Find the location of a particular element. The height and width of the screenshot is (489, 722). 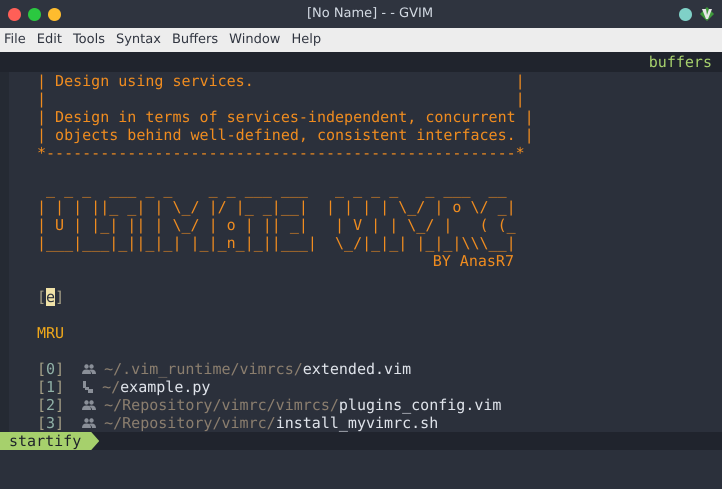

empty-buffer-link: [e] is located at coordinates (50, 297).